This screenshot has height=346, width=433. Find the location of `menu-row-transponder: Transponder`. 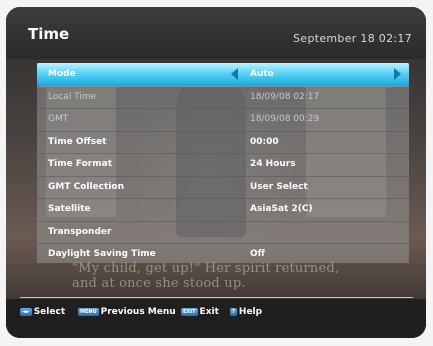

menu-row-transponder: Transponder is located at coordinates (223, 232).